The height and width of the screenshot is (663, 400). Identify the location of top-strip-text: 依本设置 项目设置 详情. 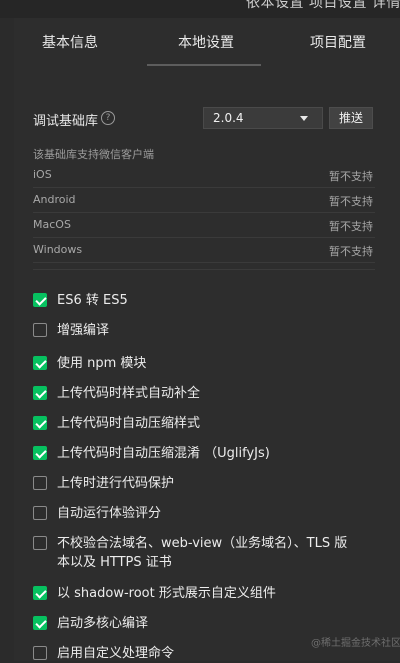
(323, 5).